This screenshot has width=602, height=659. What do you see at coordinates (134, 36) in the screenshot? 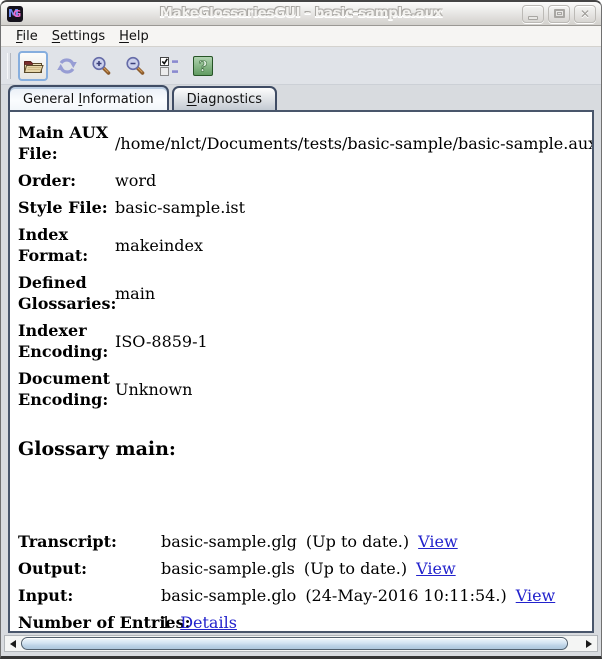
I see `menu-help: Help` at bounding box center [134, 36].